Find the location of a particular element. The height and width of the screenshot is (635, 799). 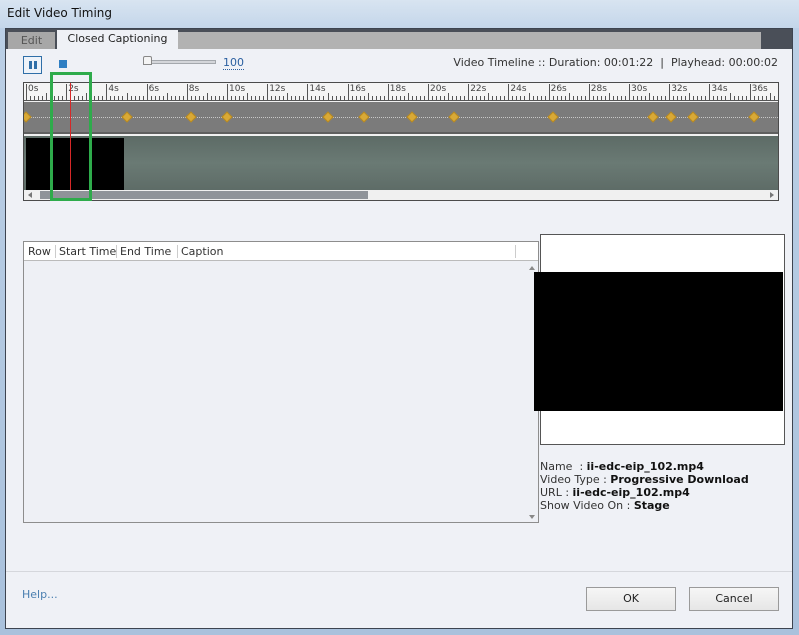

ok-button: OK is located at coordinates (631, 599).